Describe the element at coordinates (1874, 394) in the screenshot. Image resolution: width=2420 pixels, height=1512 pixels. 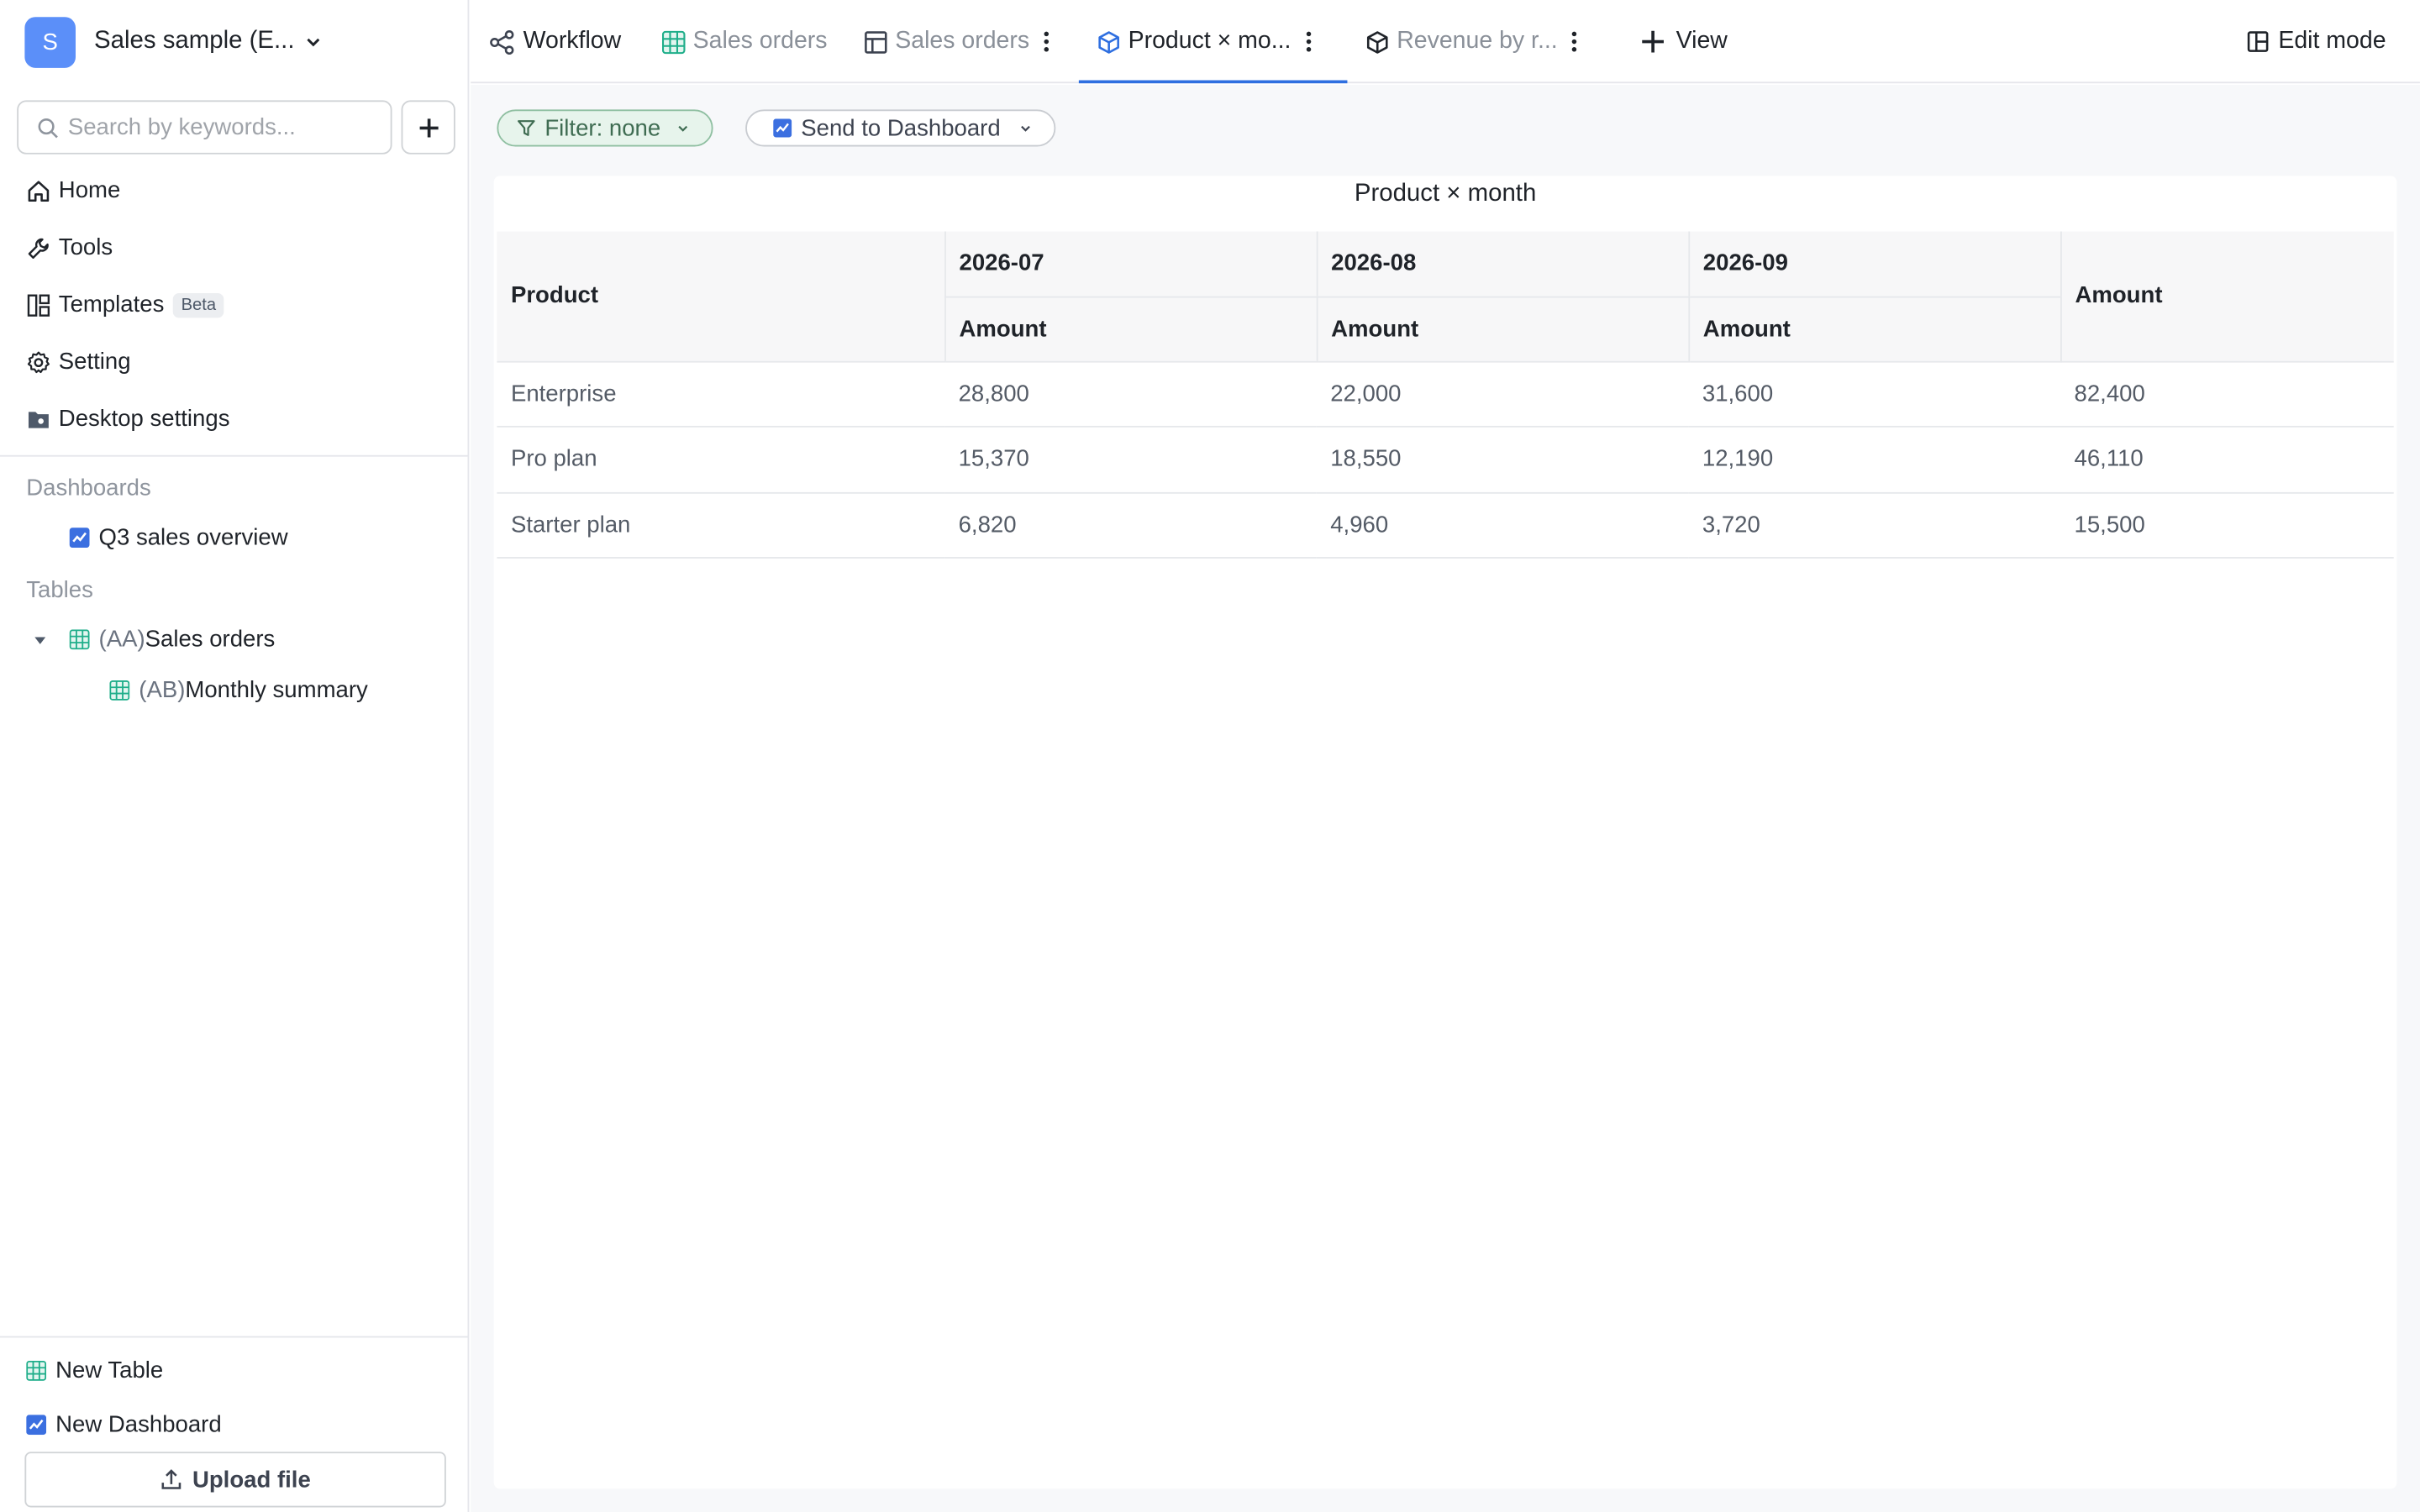
I see `table-cell: 31,600` at that location.